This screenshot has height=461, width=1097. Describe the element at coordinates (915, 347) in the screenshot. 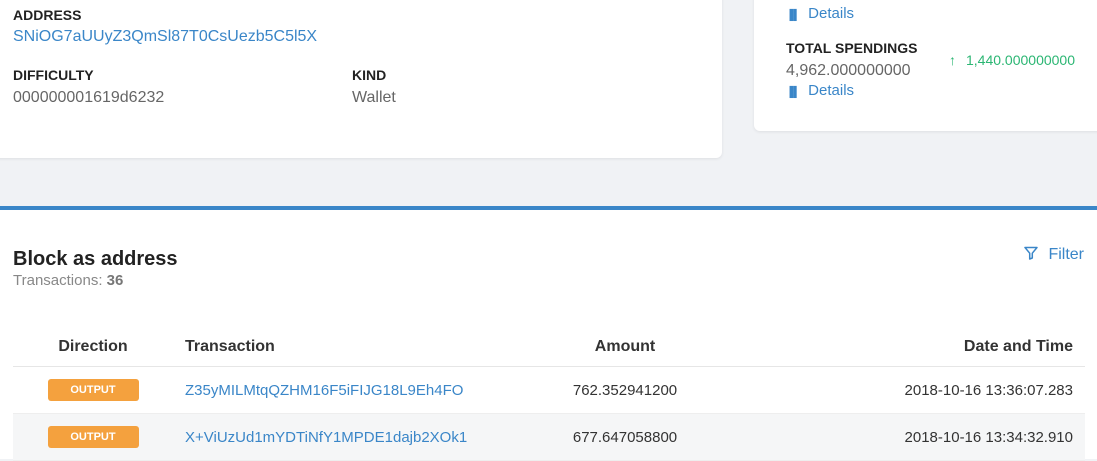

I see `column-header-date: Date and Time` at that location.